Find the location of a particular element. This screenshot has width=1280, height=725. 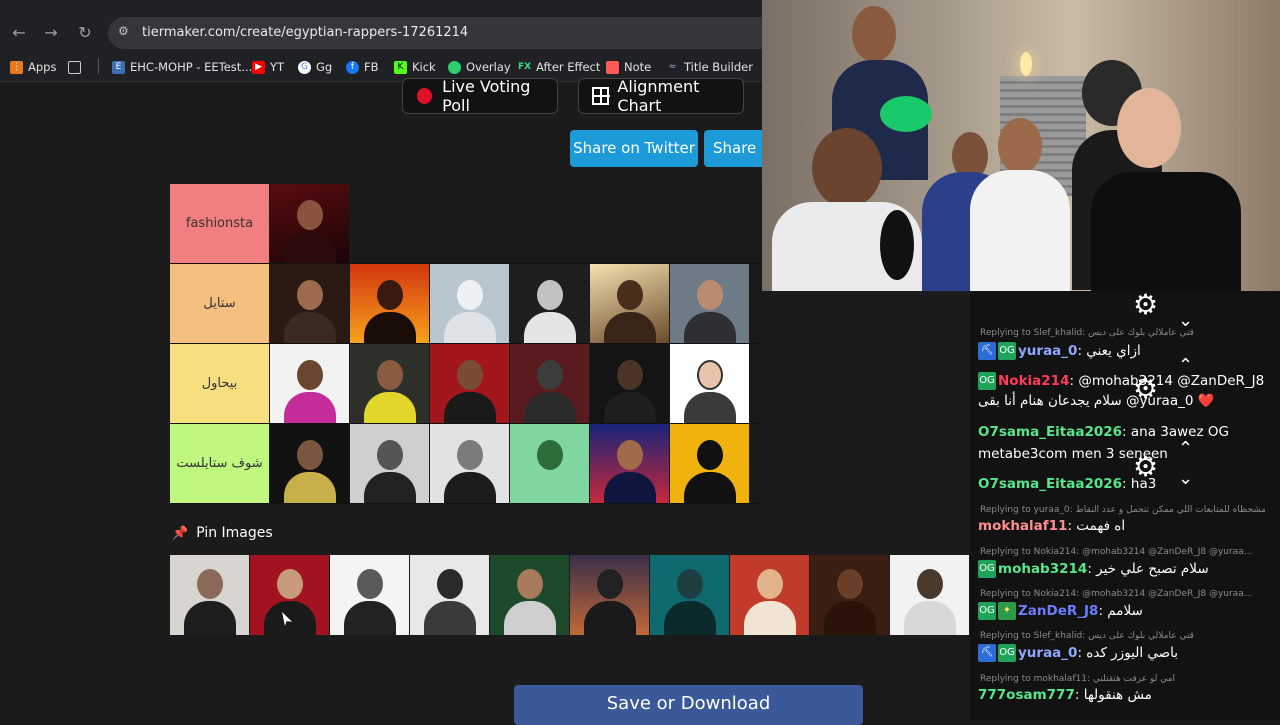

fx-icon: FX is located at coordinates (525, 66).